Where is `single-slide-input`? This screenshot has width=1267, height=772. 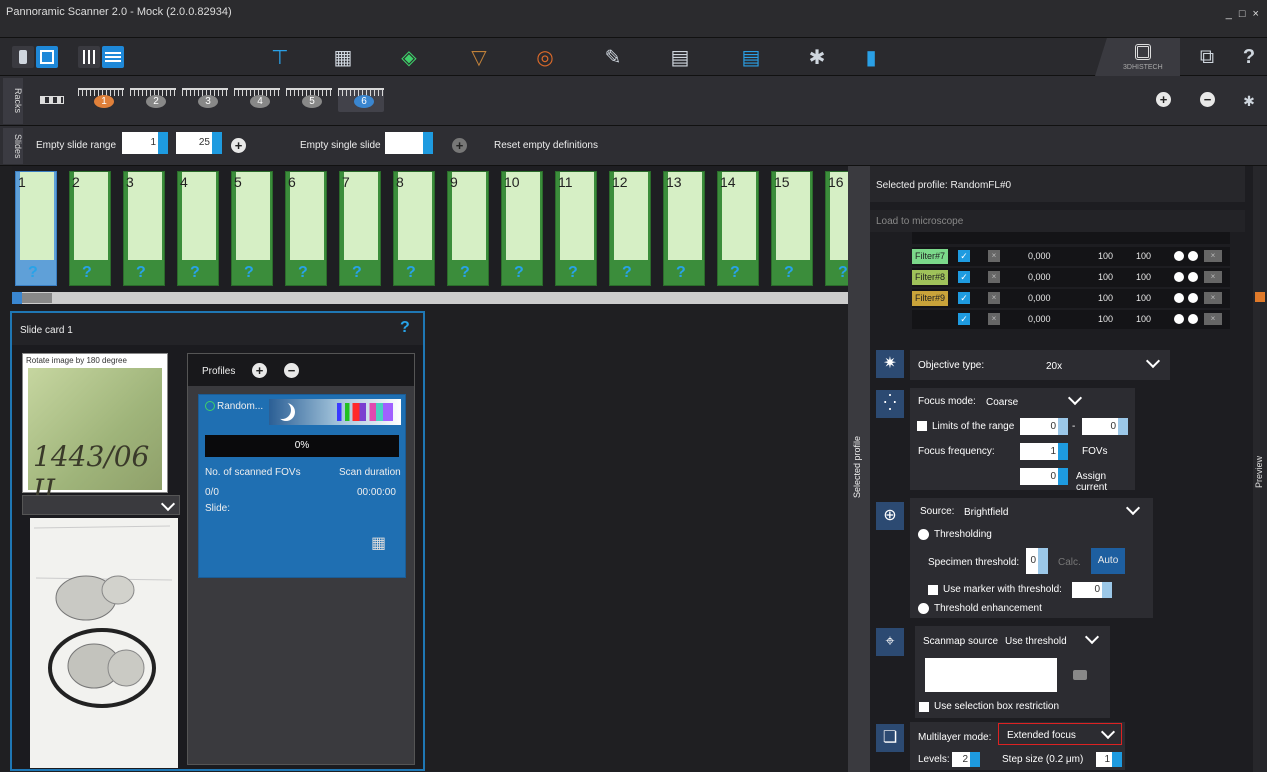
single-slide-input is located at coordinates (409, 143).